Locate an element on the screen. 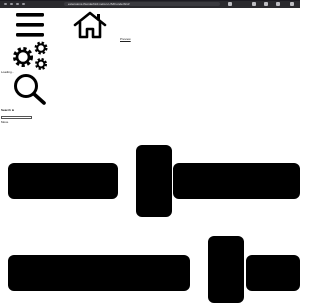 The image size is (320, 308). move-label: Move is located at coordinates (5, 122).